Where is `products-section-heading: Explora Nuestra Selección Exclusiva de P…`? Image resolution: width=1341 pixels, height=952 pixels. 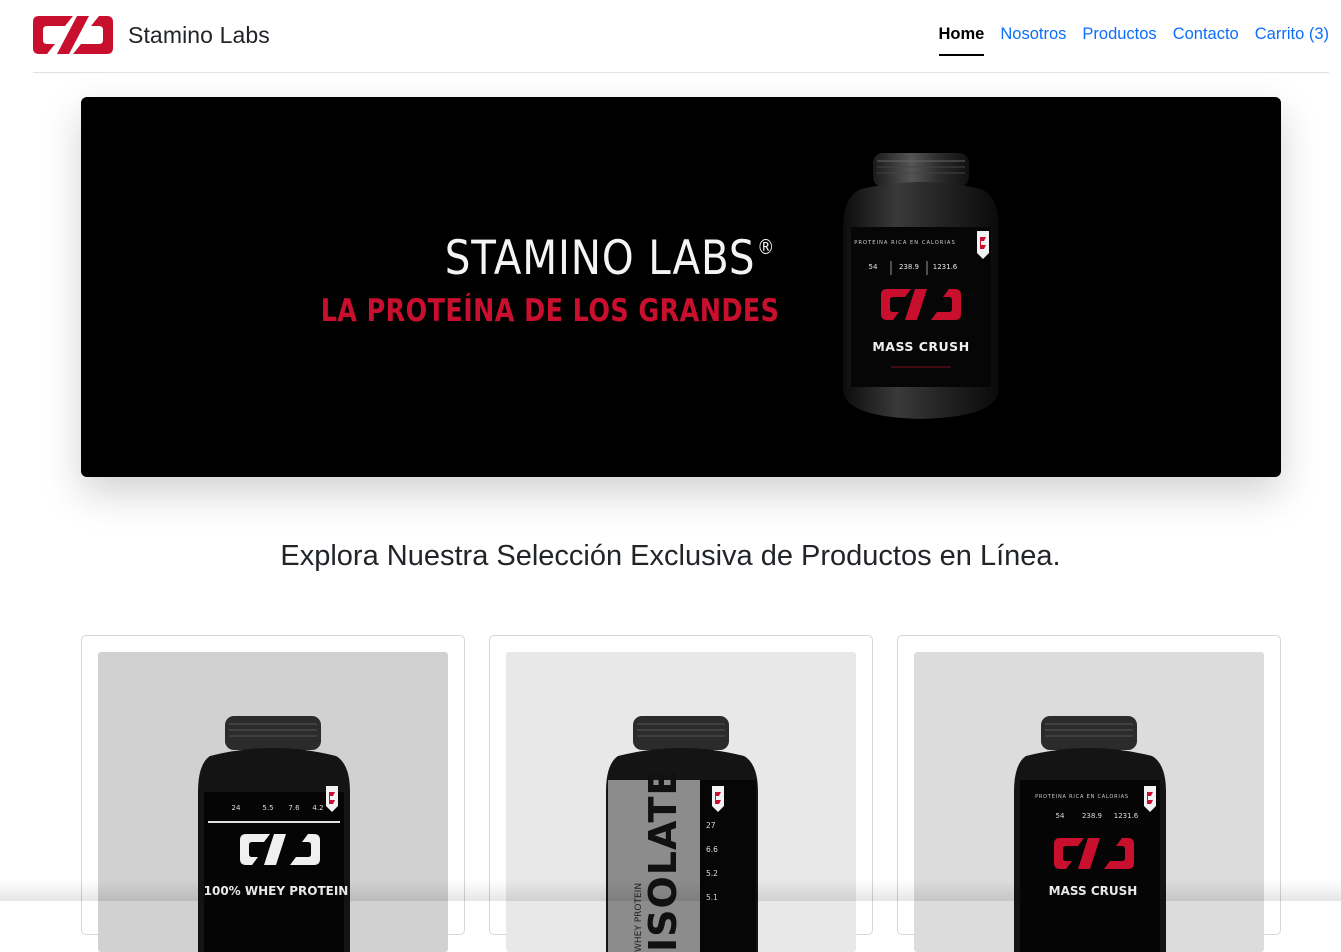 products-section-heading: Explora Nuestra Selección Exclusiva de P… is located at coordinates (670, 556).